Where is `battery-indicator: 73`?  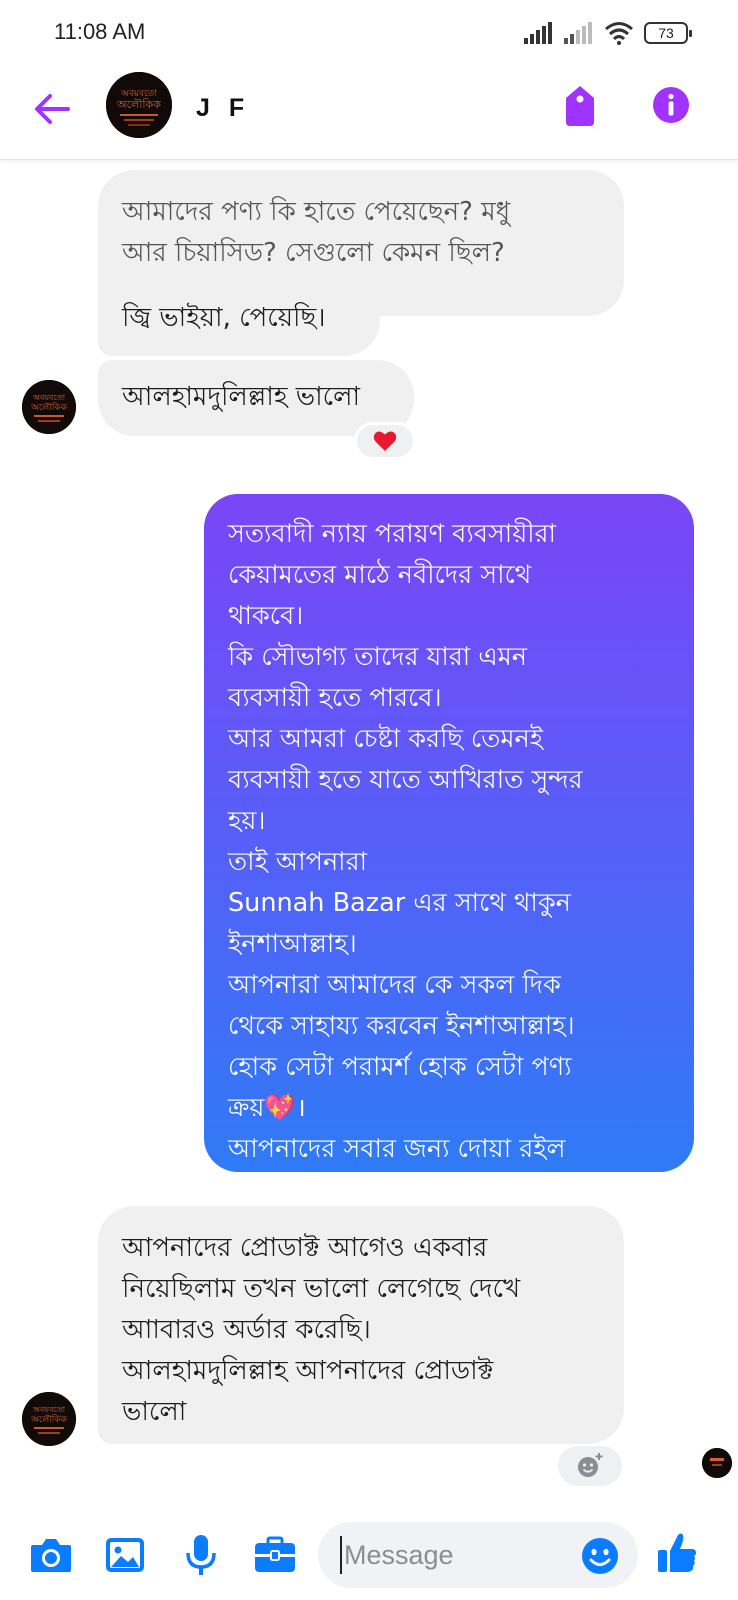 battery-indicator: 73 is located at coordinates (668, 33).